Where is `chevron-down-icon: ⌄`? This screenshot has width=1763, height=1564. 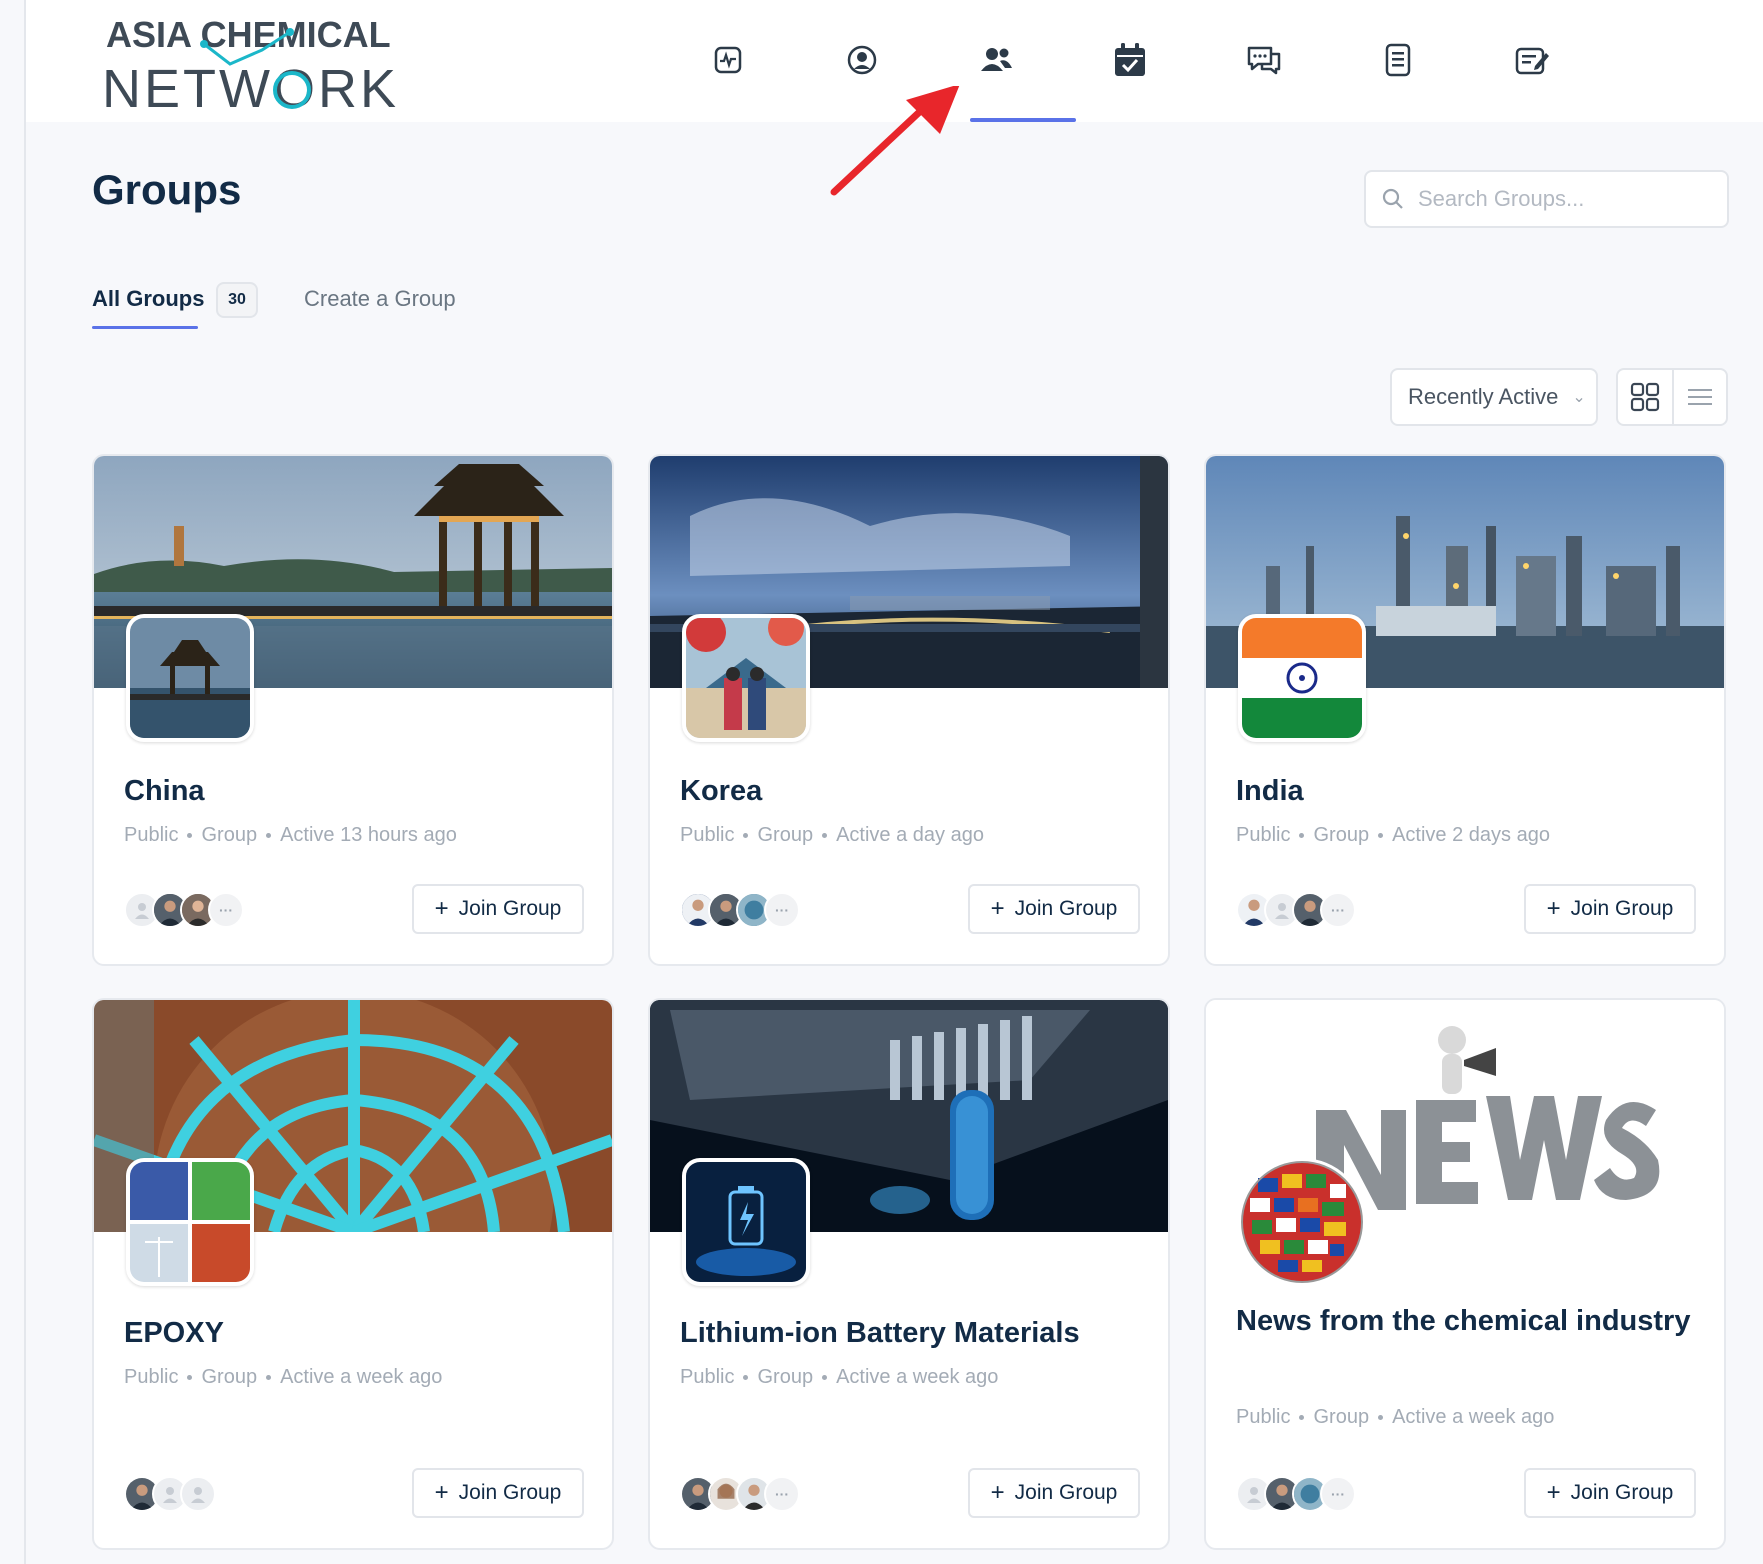
chevron-down-icon: ⌄ is located at coordinates (1579, 397).